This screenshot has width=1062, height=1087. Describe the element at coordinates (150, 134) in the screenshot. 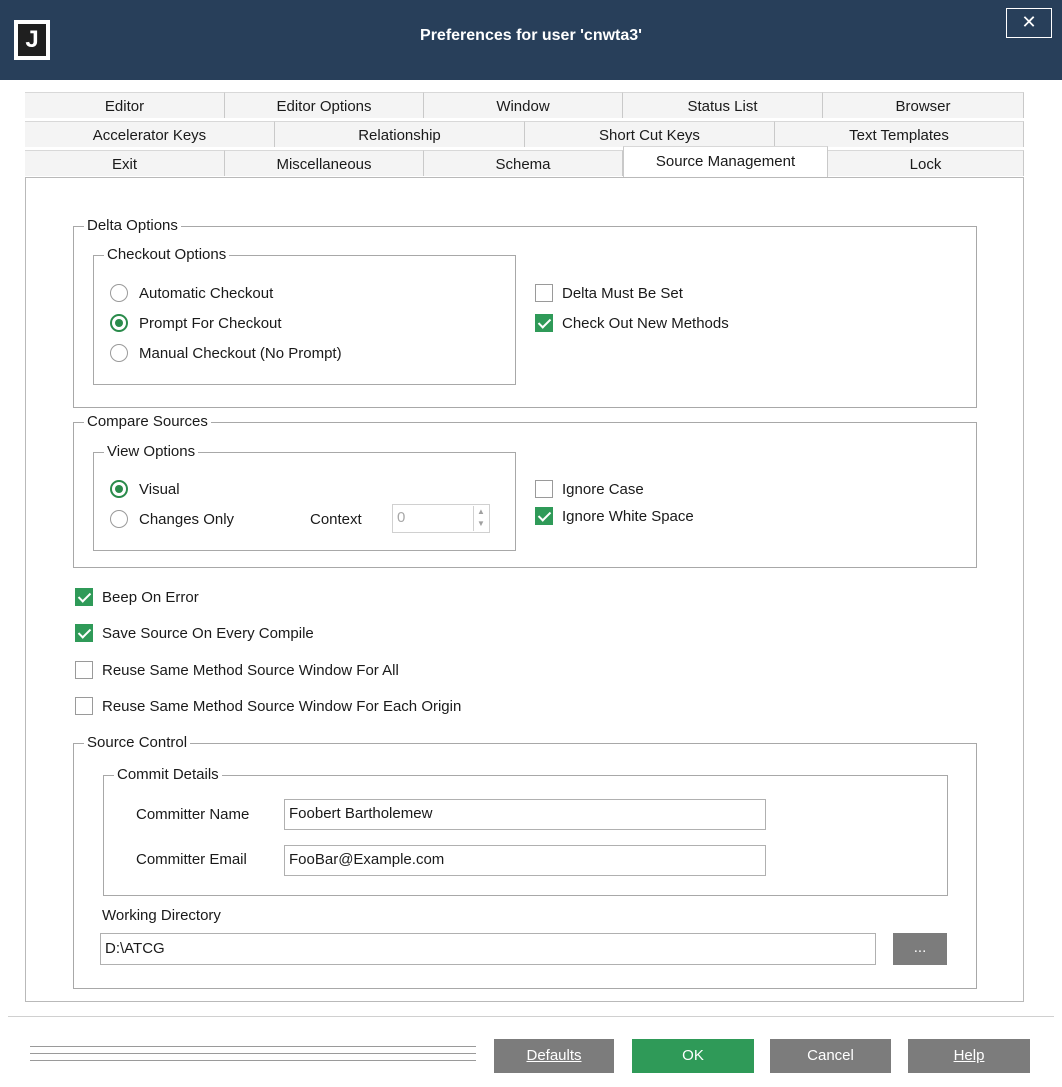

I see `tab-accelerator-keys: Accelerator Keys` at that location.